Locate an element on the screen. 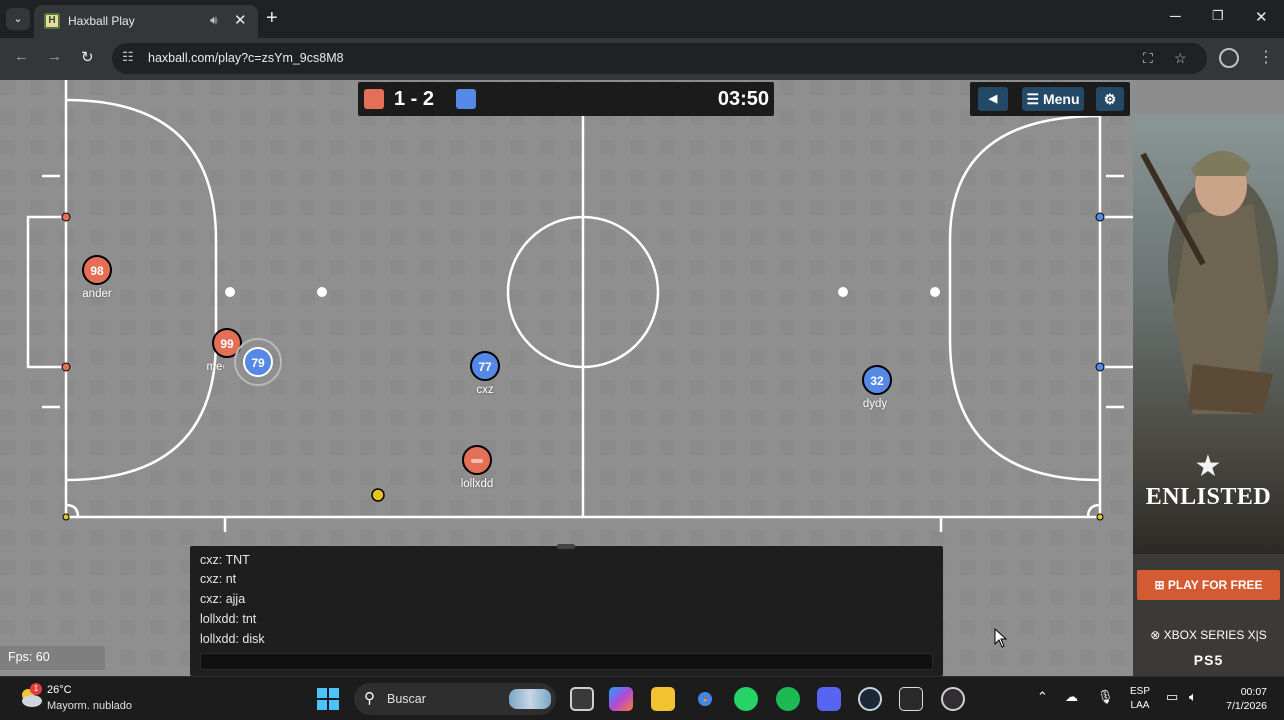  search-highlight-art is located at coordinates (530, 699).